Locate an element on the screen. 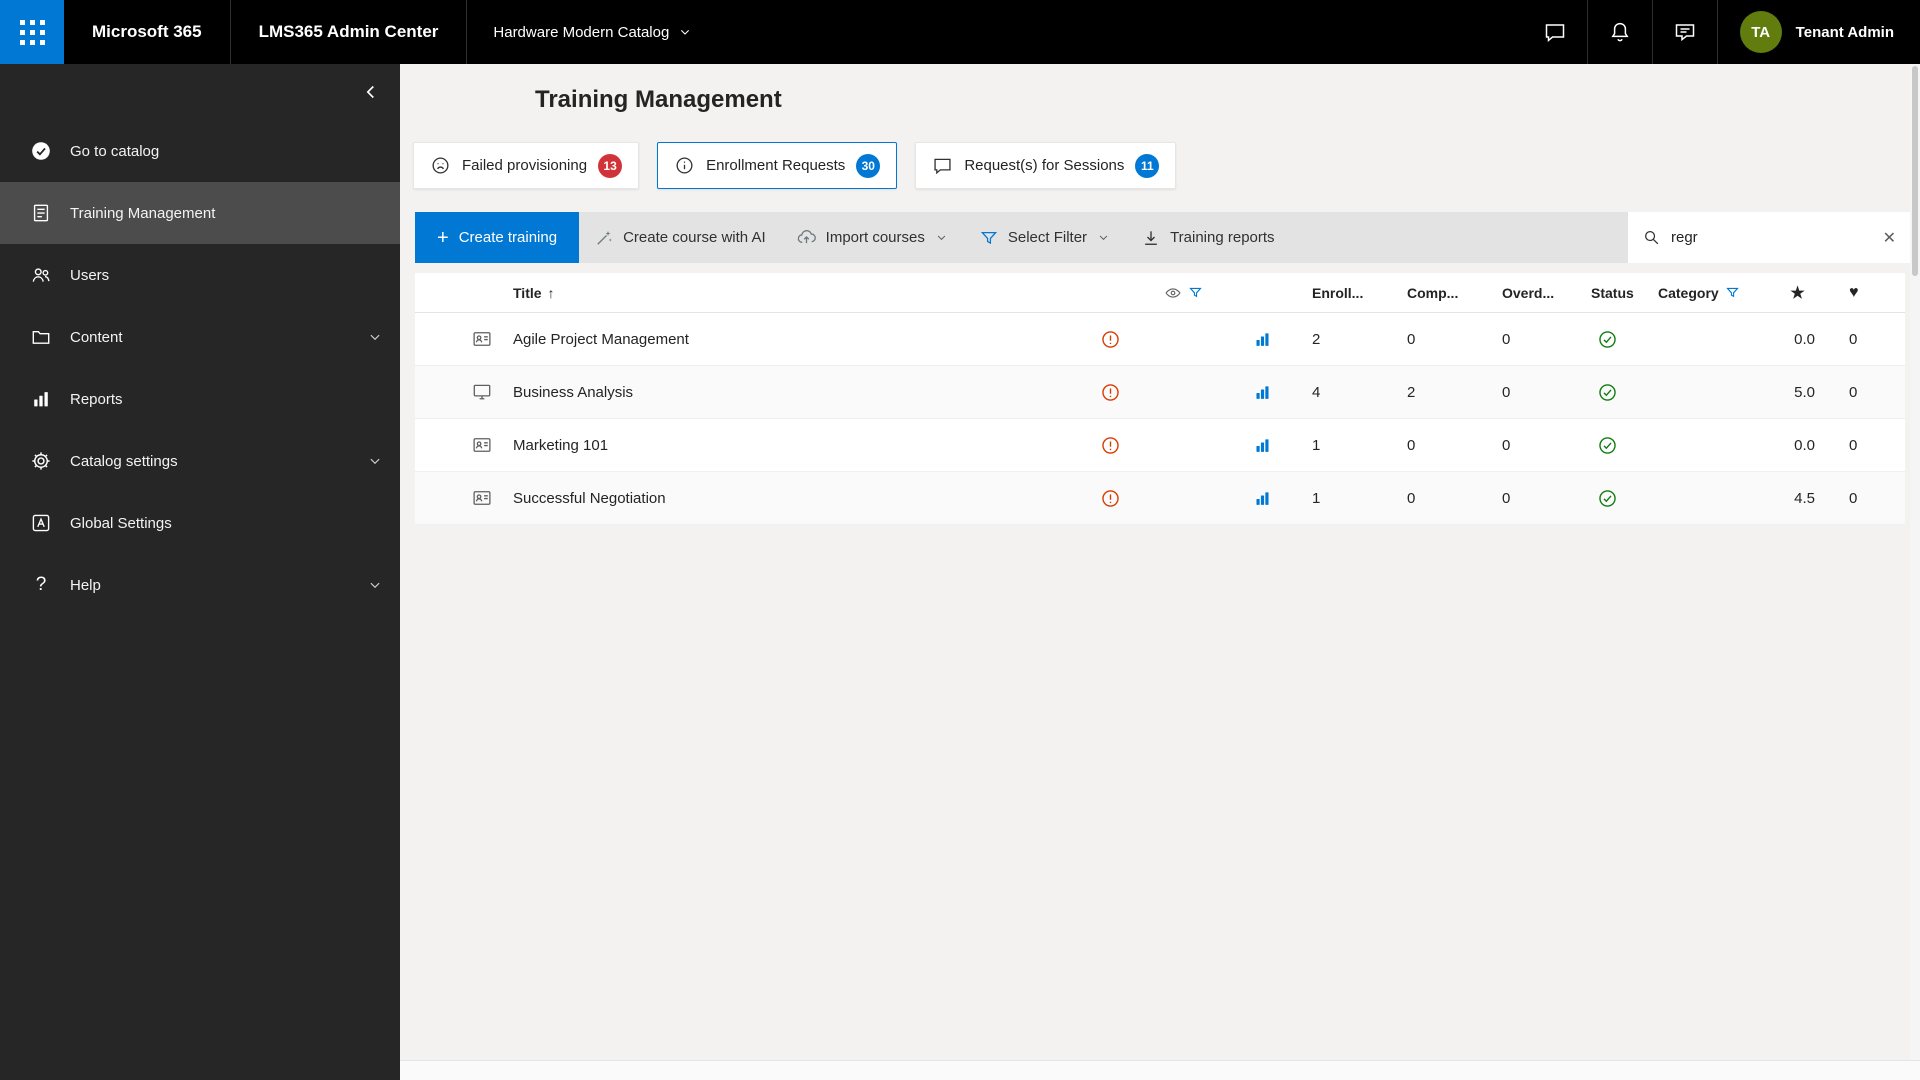 The image size is (1920, 1080). create-training-button: + Create training is located at coordinates (497, 237).